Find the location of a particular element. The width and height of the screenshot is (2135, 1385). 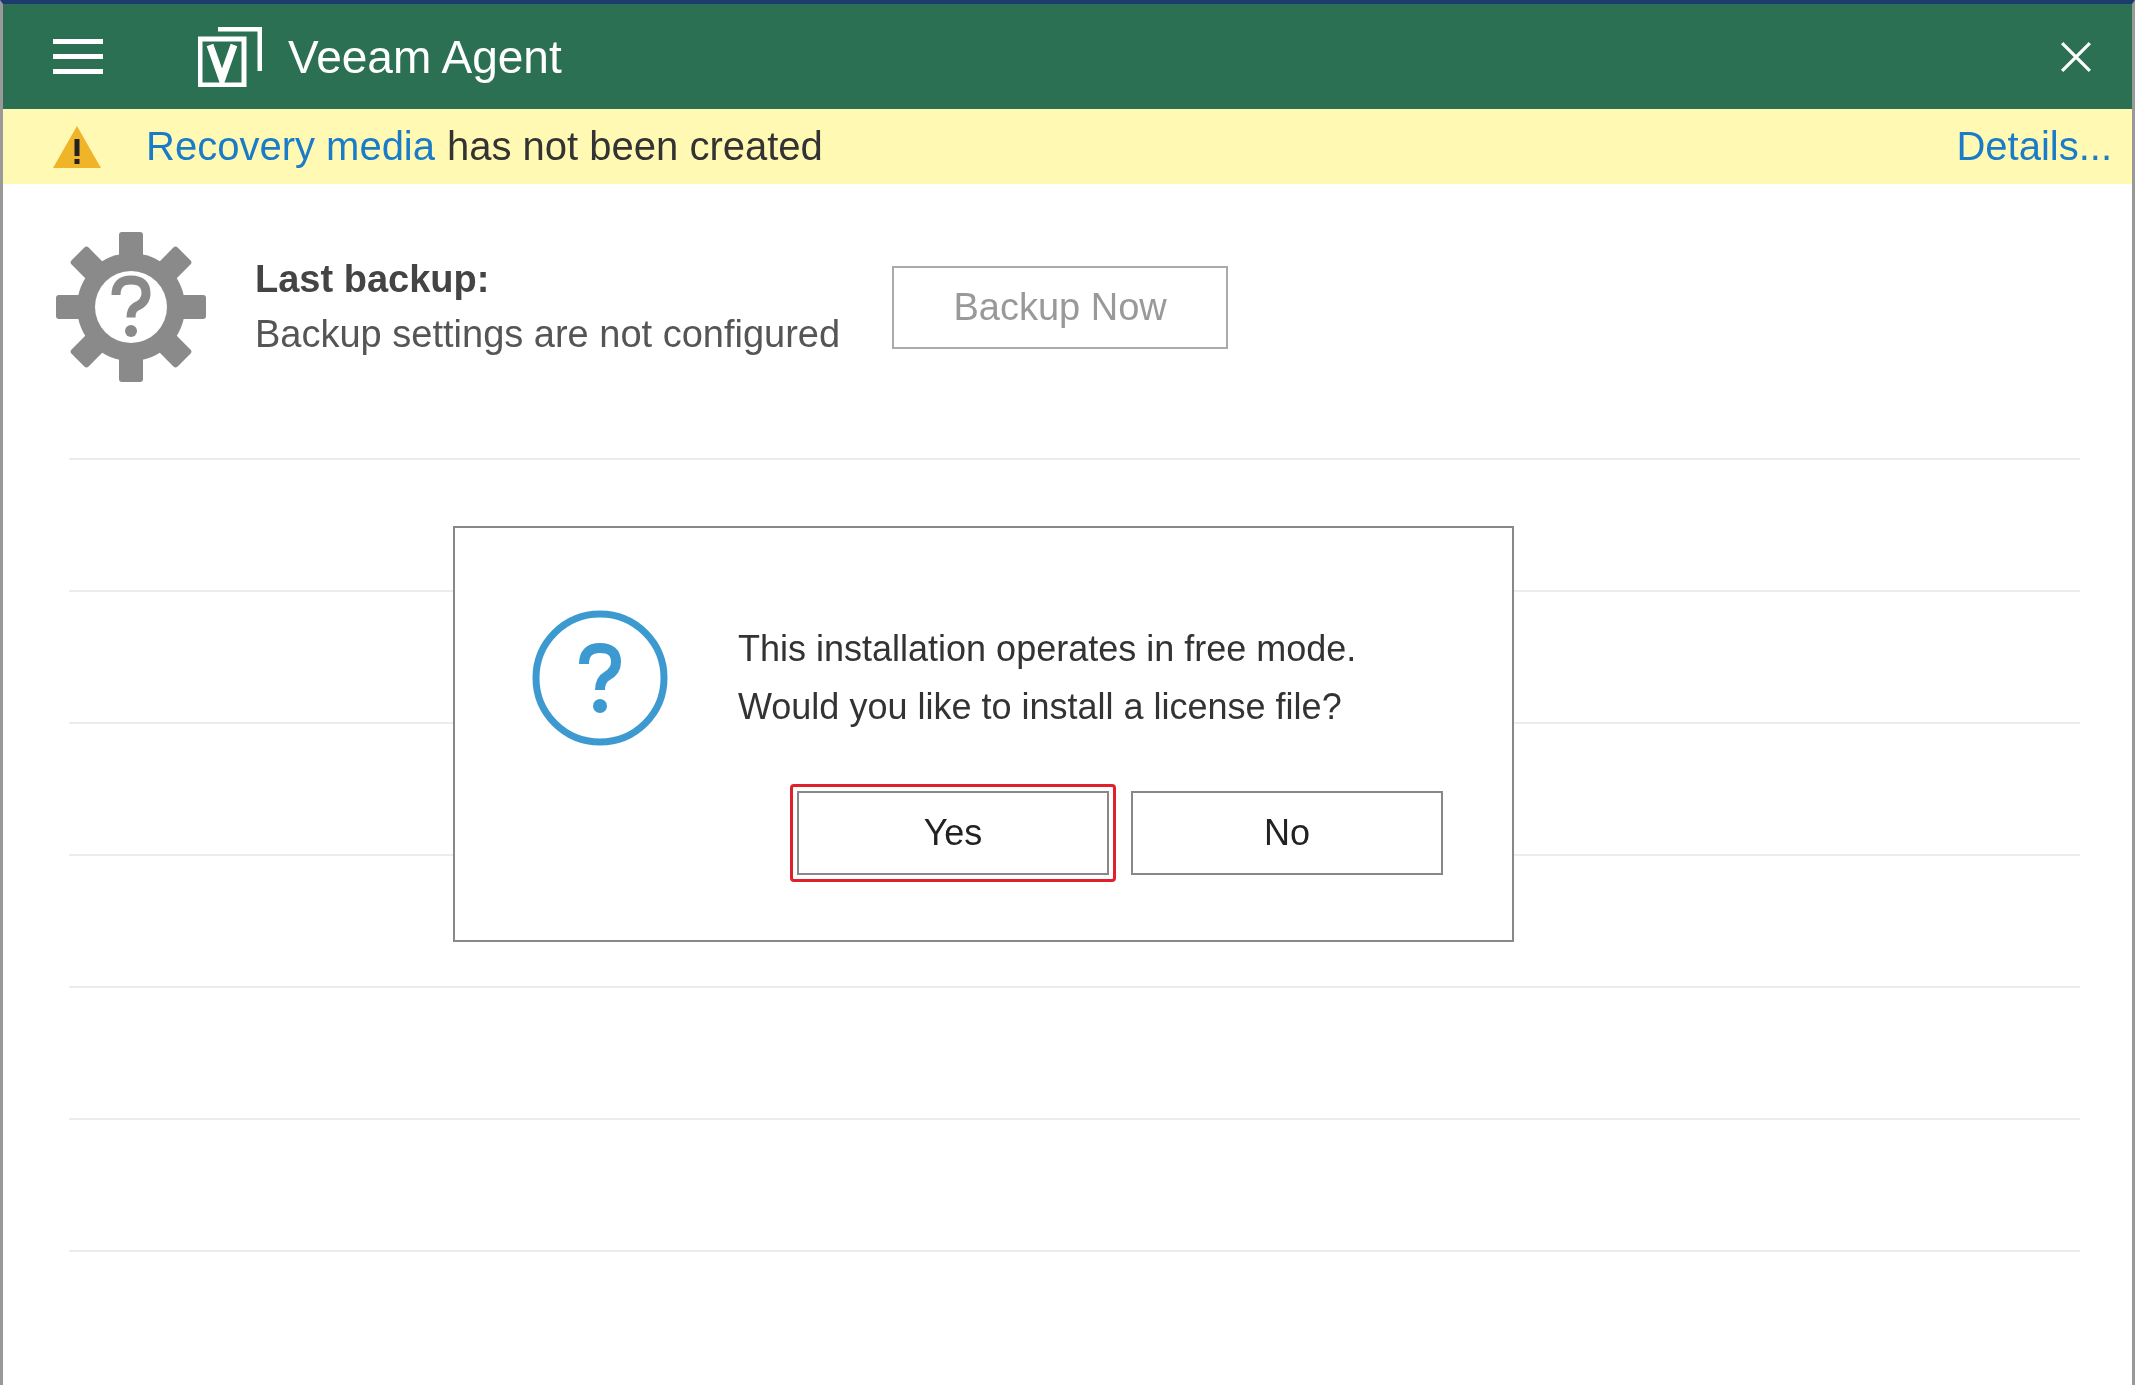

dialog-message: This installation operates in free mode. is located at coordinates (1047, 649).